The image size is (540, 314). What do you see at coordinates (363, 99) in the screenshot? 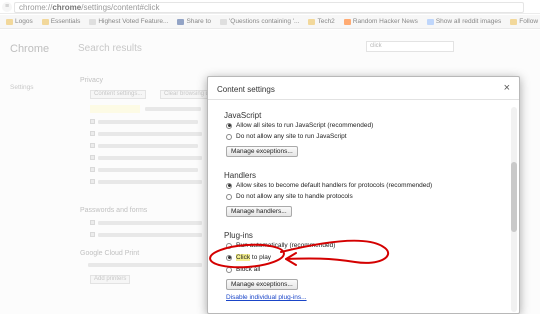
I see `dialog-divider` at bounding box center [363, 99].